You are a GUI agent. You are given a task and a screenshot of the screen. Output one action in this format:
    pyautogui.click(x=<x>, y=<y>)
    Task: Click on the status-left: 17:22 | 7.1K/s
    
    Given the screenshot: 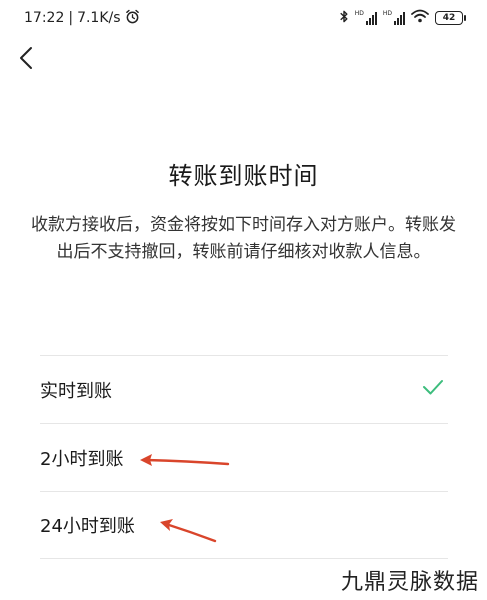 What is the action you would take?
    pyautogui.click(x=82, y=18)
    